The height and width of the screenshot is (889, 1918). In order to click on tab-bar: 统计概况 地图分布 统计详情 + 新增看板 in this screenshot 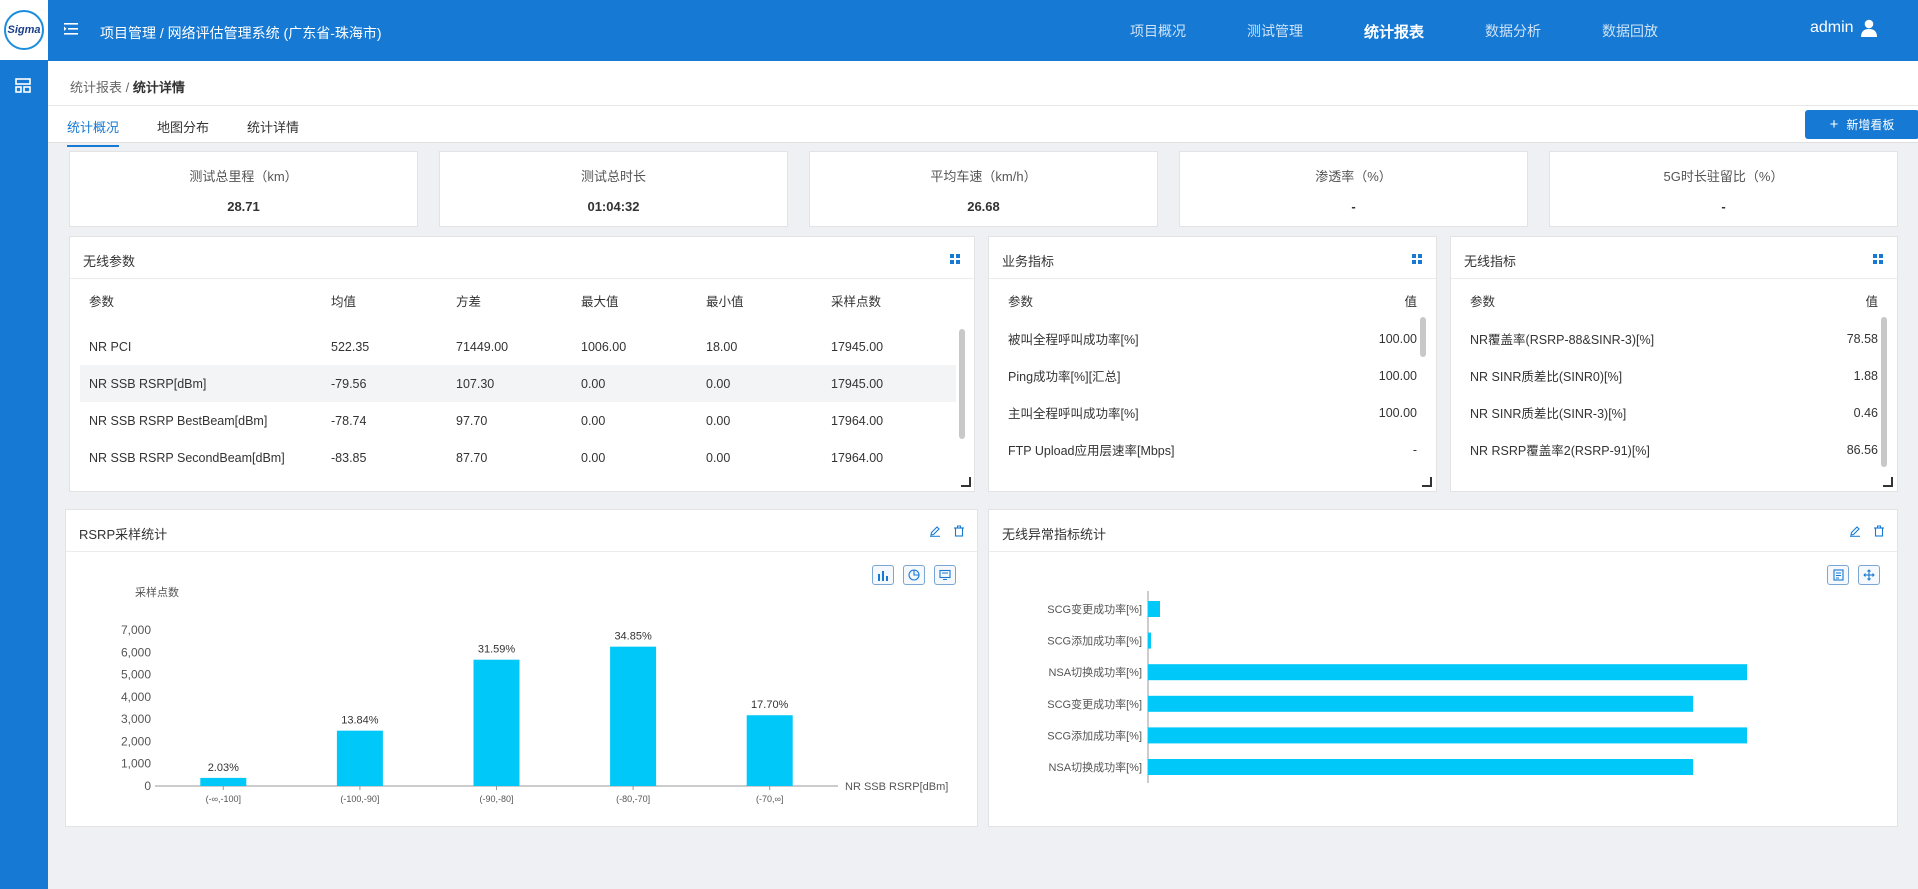, I will do `click(983, 126)`.